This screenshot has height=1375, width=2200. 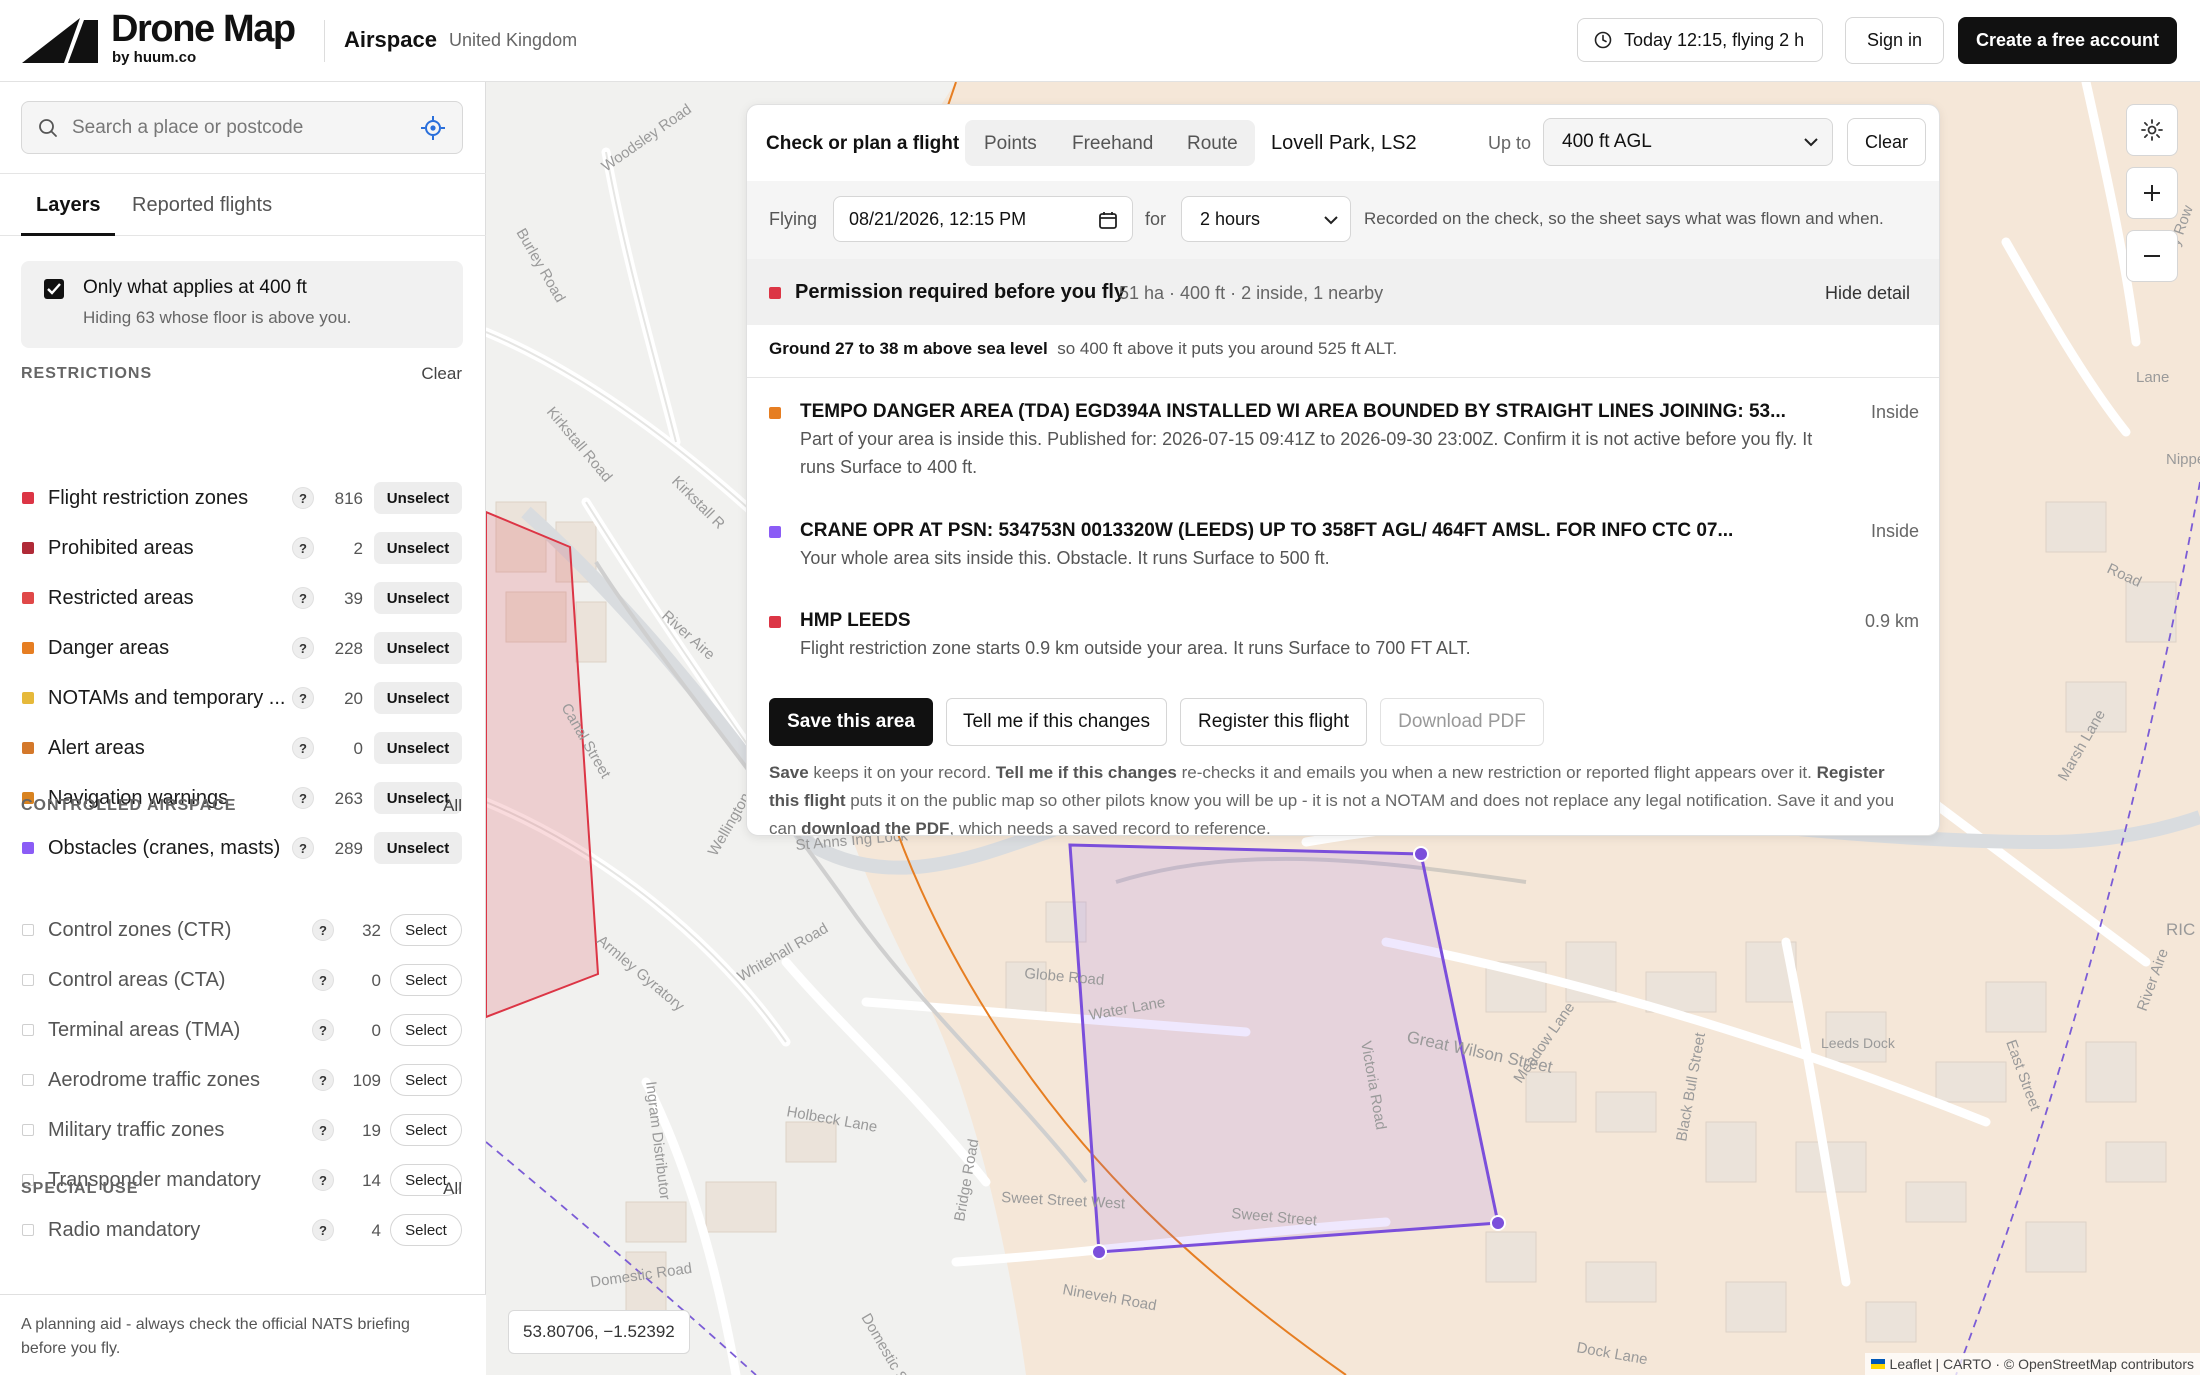 I want to click on draw-mode-toggle: Points Freehand Route, so click(x=1110, y=143).